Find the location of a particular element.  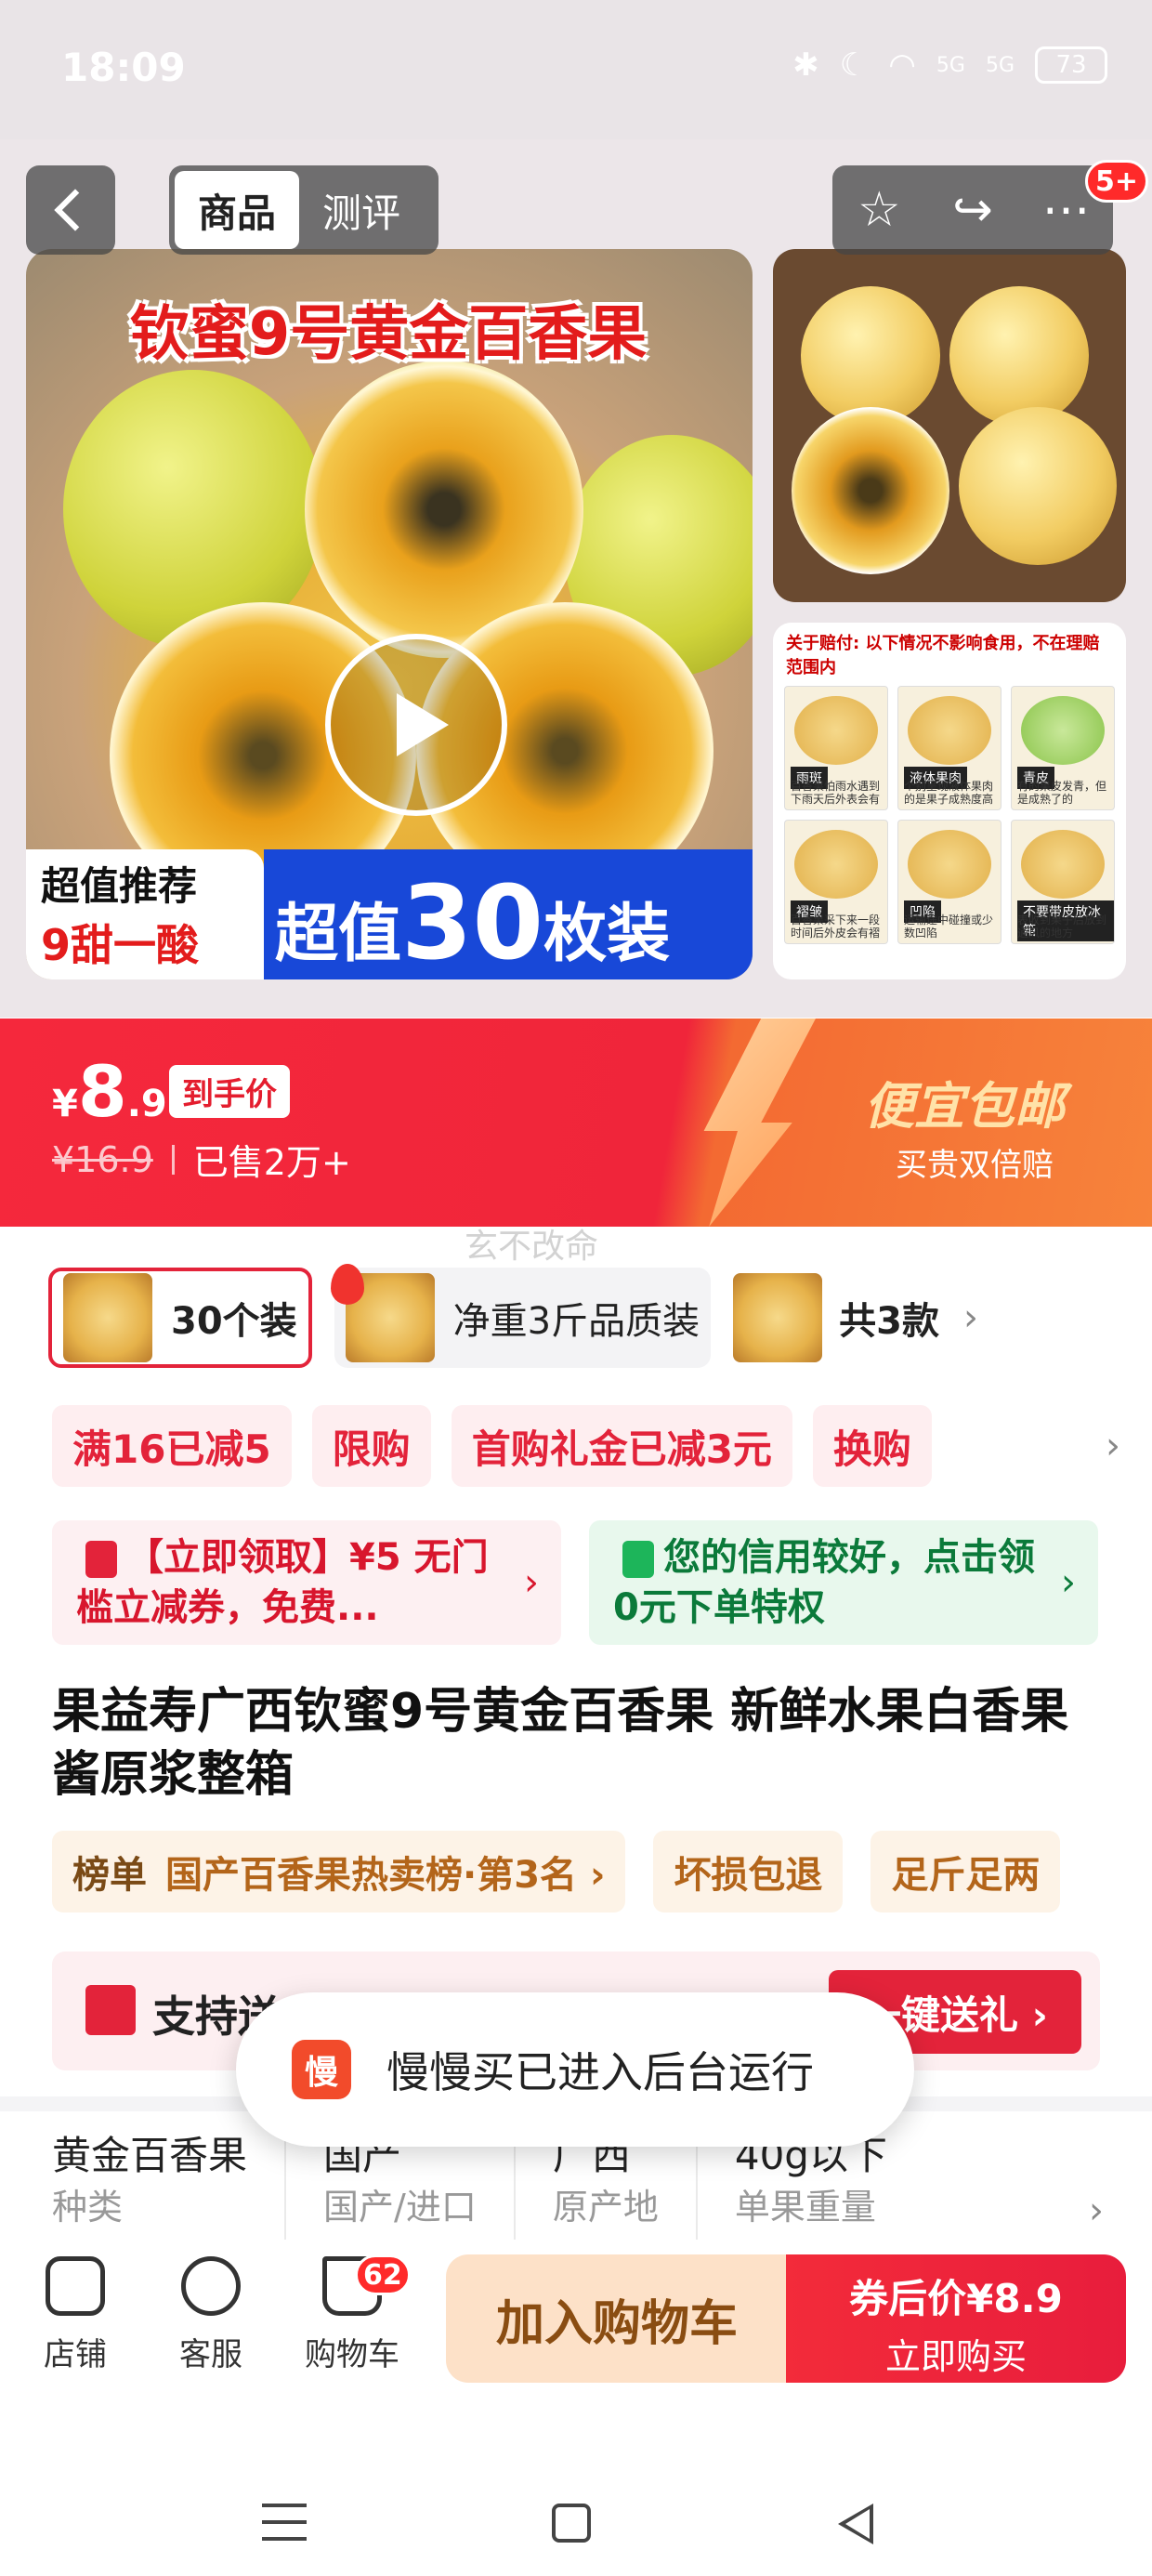

attr-value: 黄金百香果 is located at coordinates (150, 2155).